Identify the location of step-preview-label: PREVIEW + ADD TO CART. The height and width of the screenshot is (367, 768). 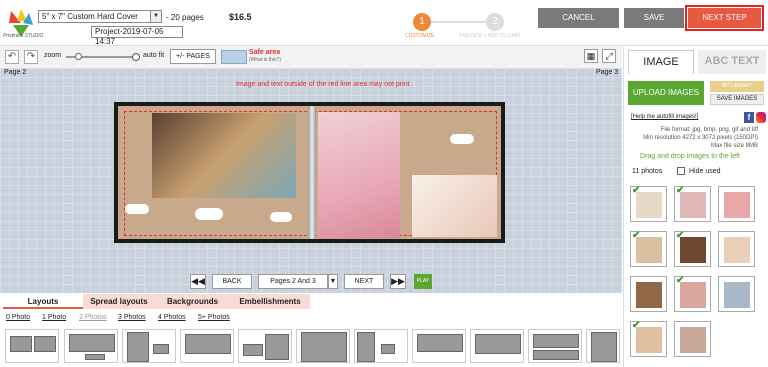
(490, 36).